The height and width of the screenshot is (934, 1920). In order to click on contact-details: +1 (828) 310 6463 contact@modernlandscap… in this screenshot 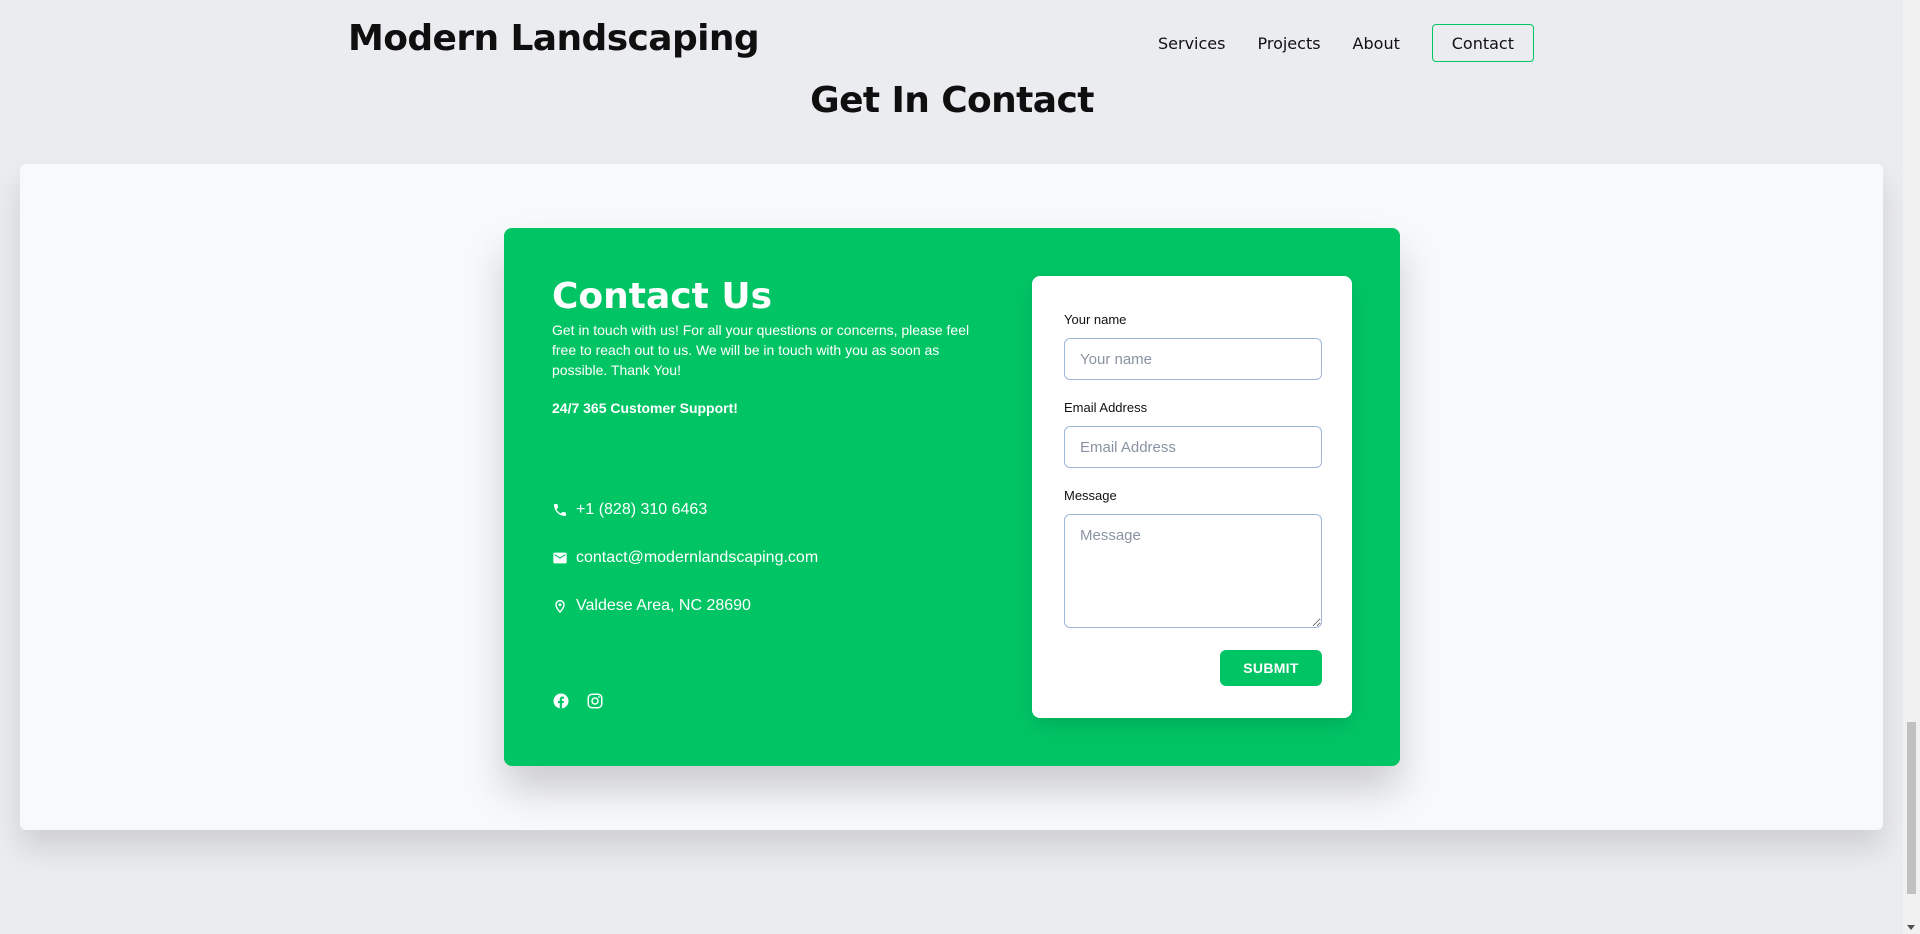, I will do `click(685, 570)`.